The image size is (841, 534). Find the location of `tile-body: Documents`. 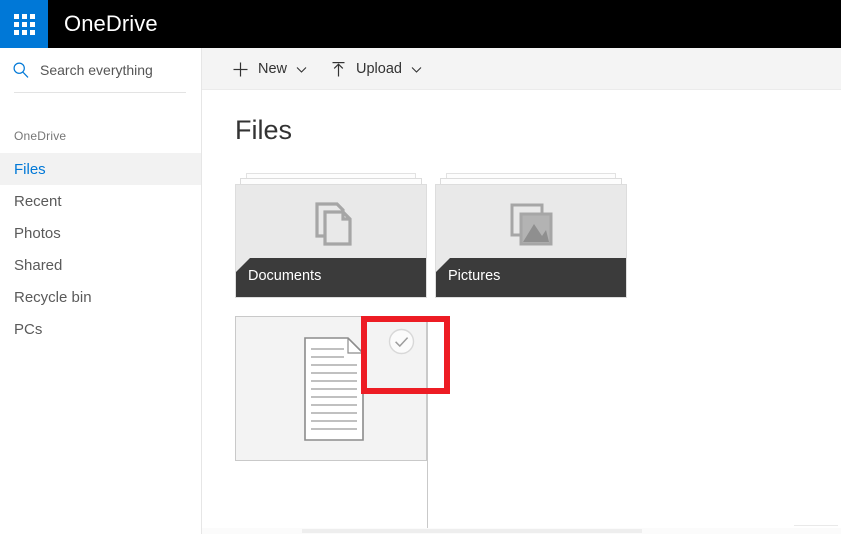

tile-body: Documents is located at coordinates (331, 241).